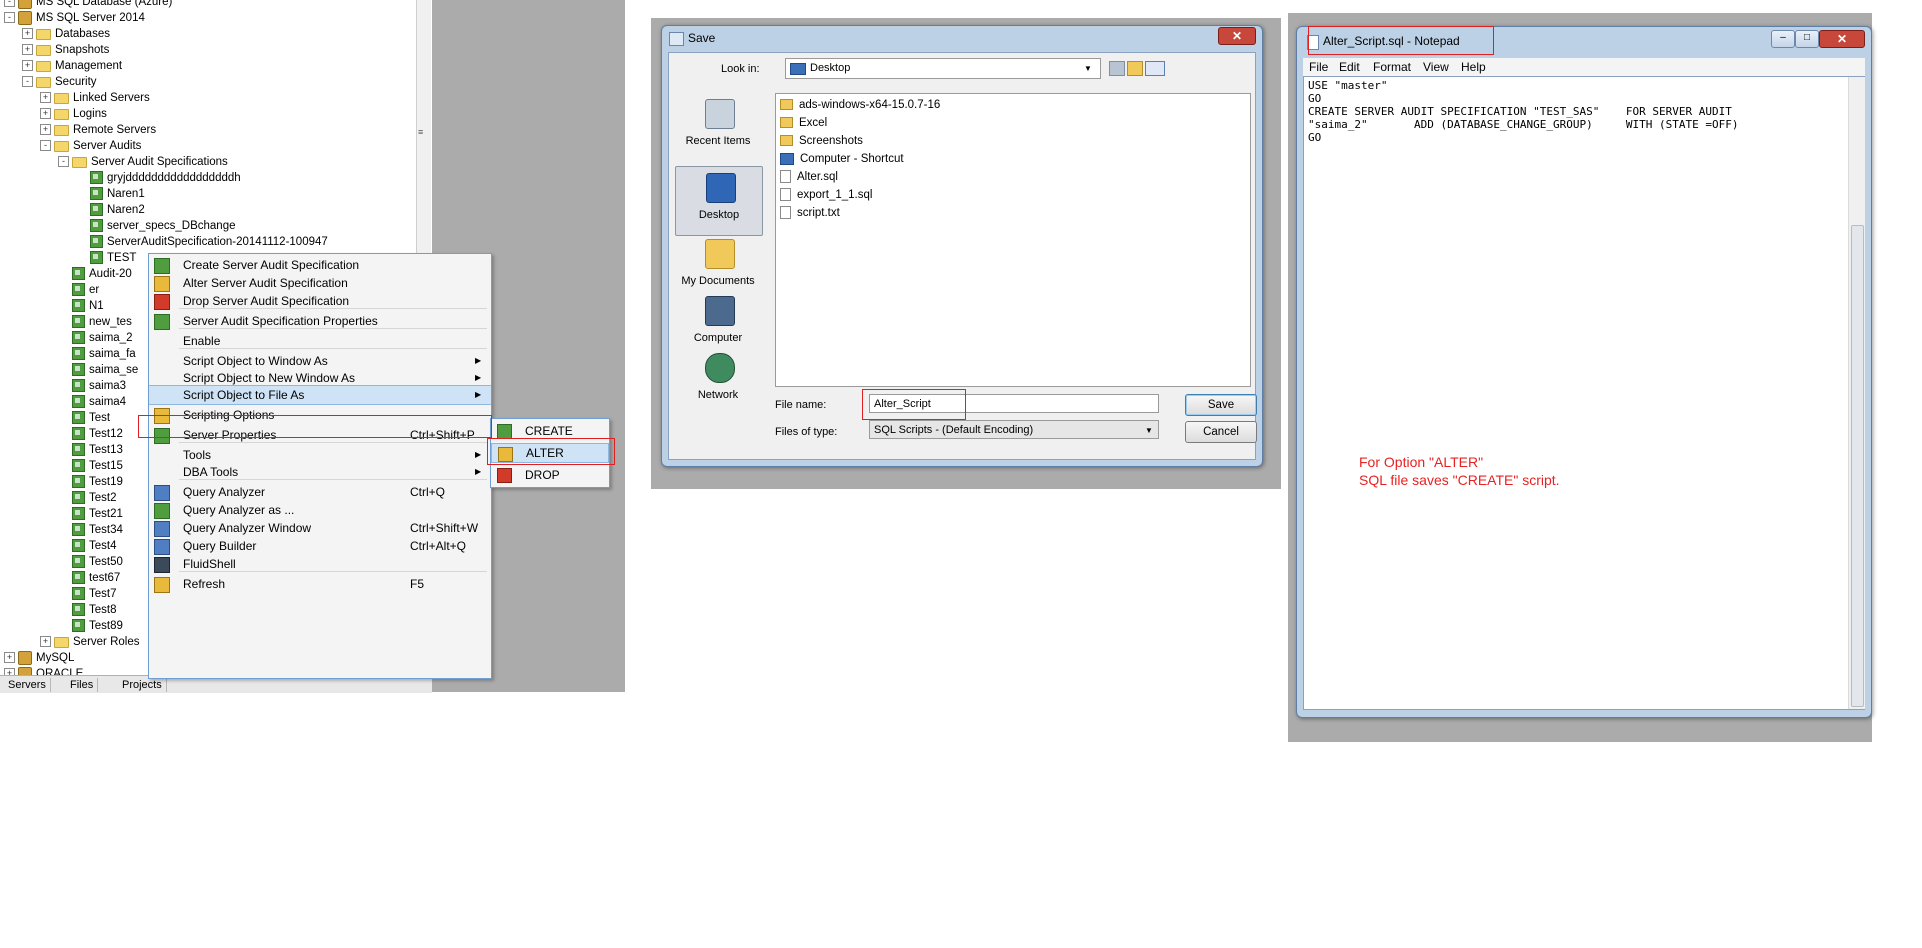  Describe the element at coordinates (1135, 68) in the screenshot. I see `new-folder-icon` at that location.